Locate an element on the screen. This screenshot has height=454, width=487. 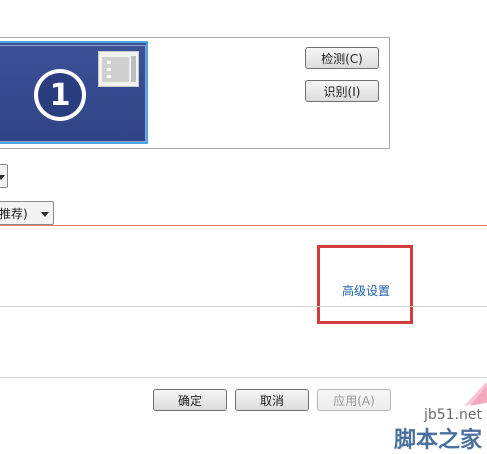
footer-divider is located at coordinates (243, 377).